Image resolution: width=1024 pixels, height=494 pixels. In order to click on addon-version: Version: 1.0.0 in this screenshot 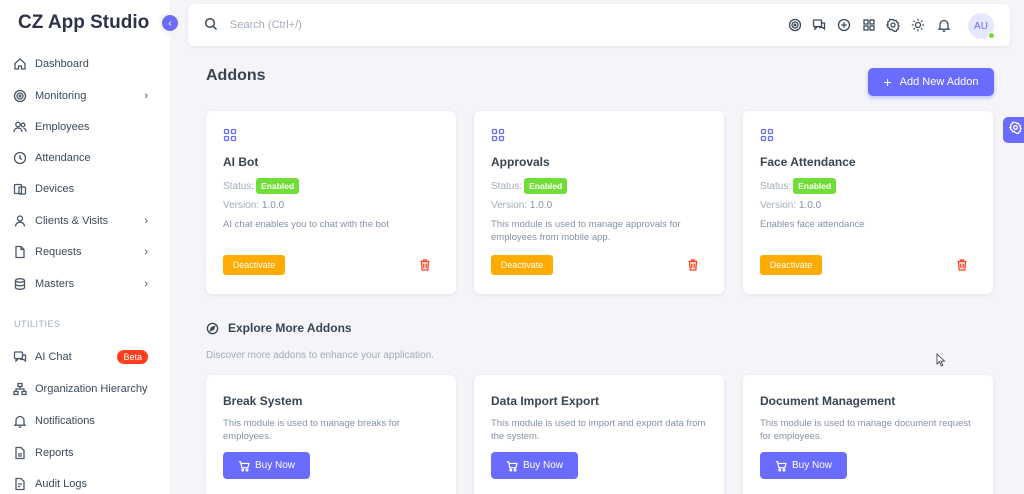, I will do `click(790, 205)`.